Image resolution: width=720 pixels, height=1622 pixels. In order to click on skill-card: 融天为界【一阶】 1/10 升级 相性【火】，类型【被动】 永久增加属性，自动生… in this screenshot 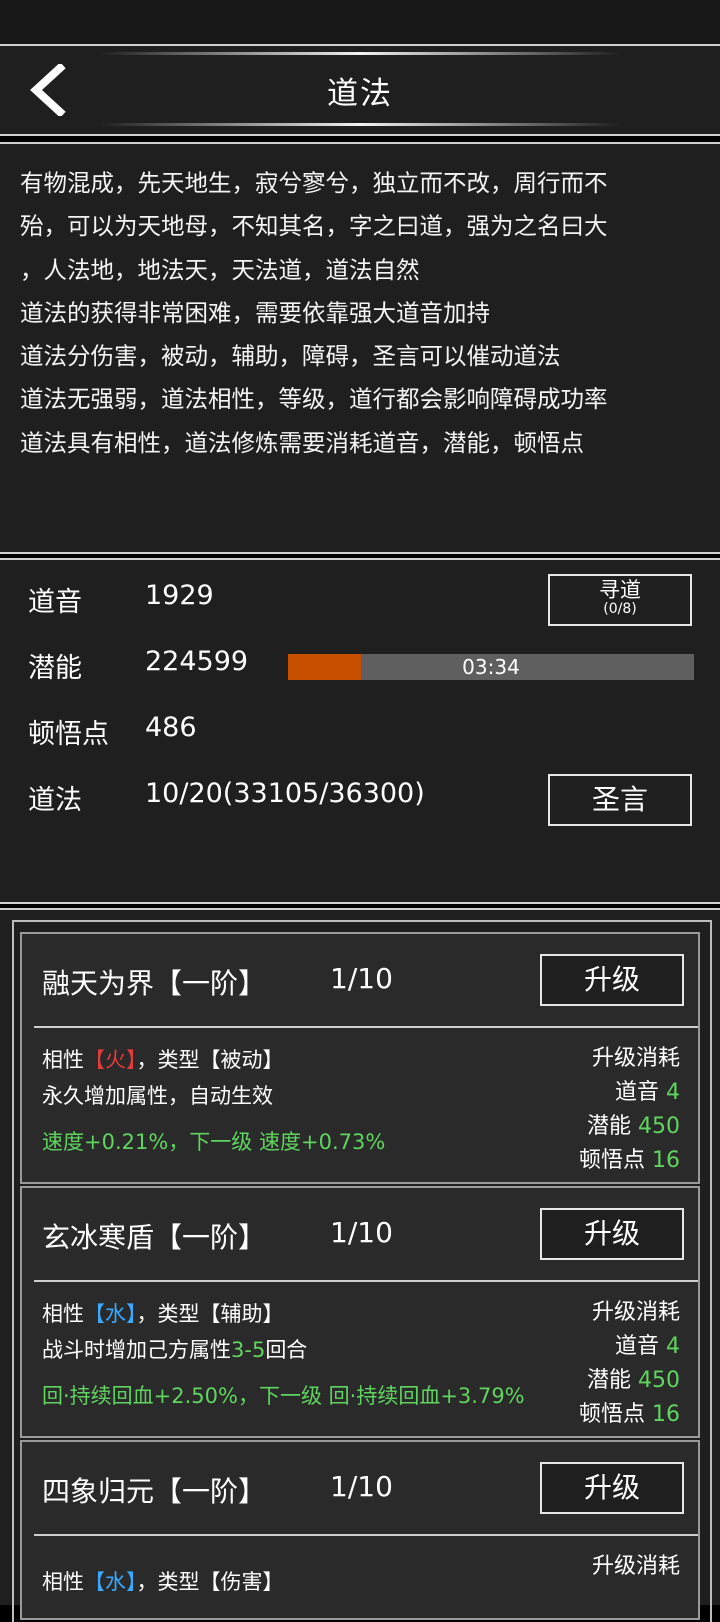, I will do `click(360, 1058)`.